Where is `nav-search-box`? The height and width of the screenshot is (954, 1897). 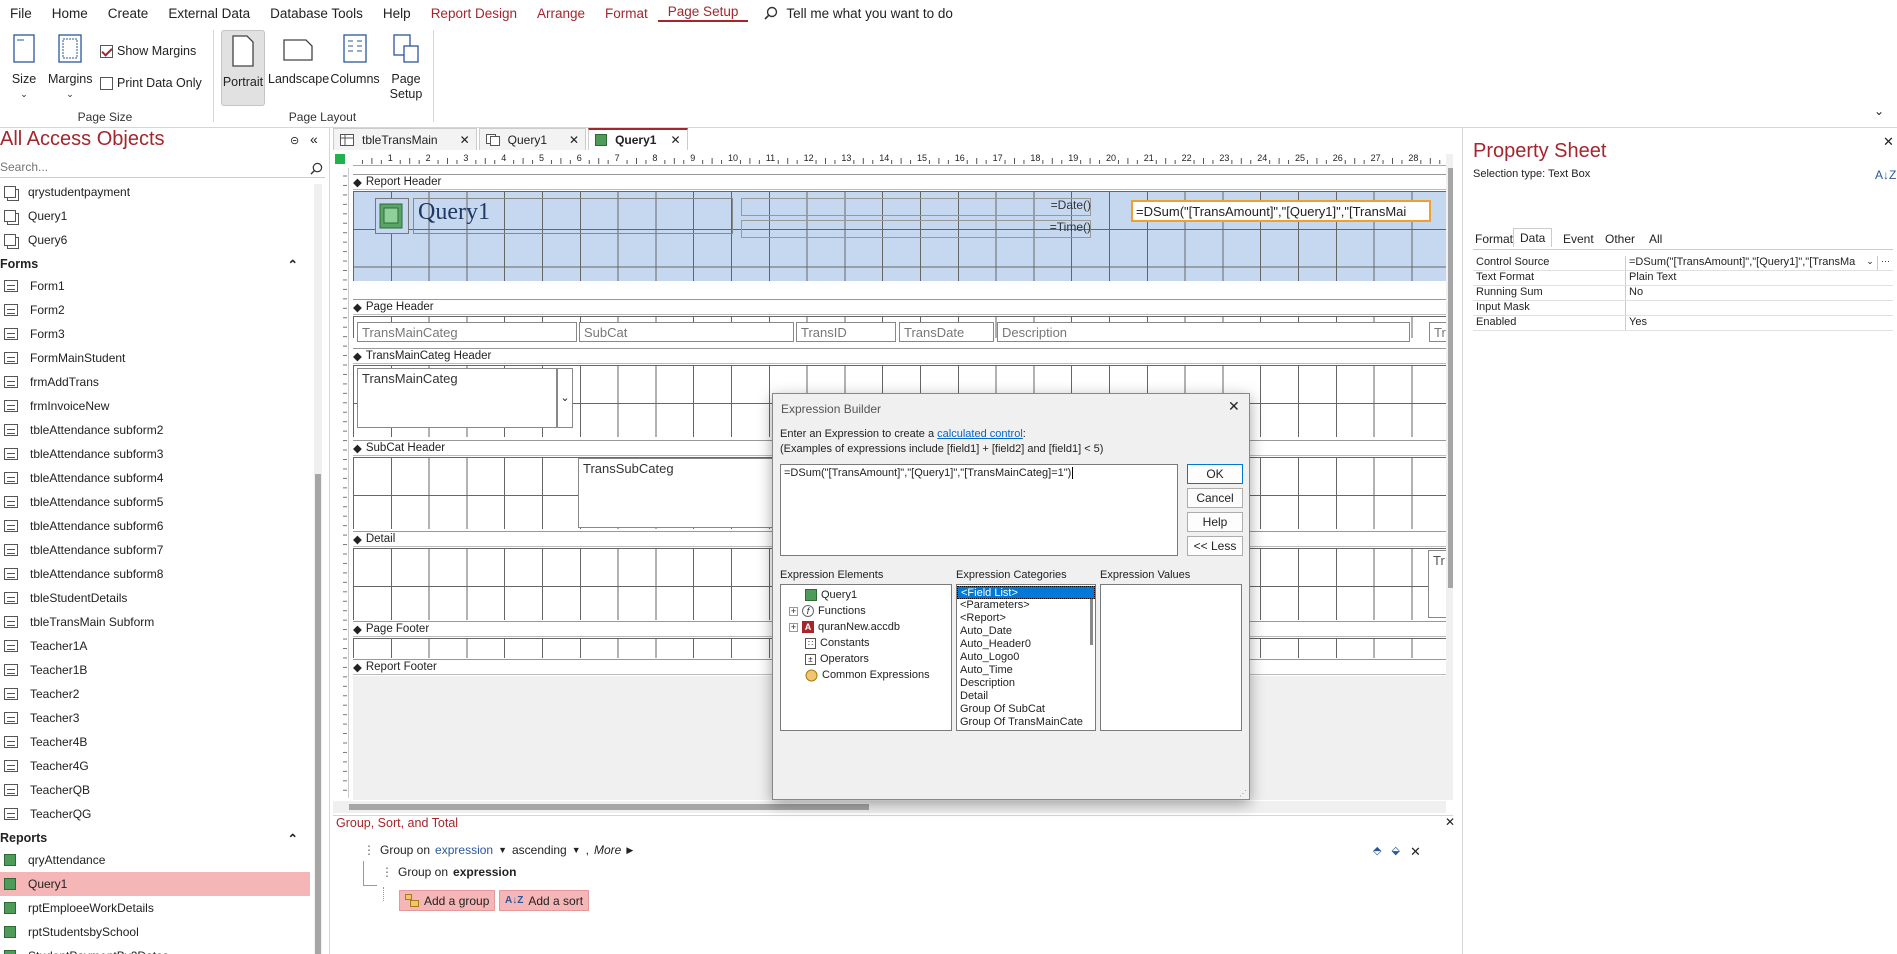
nav-search-box is located at coordinates (162, 169).